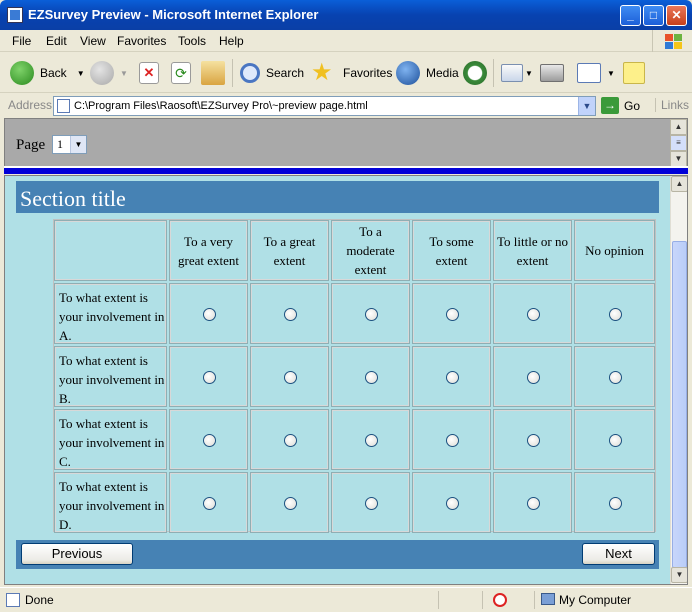 The image size is (692, 612). Describe the element at coordinates (620, 105) in the screenshot. I see `go-button: → Go` at that location.